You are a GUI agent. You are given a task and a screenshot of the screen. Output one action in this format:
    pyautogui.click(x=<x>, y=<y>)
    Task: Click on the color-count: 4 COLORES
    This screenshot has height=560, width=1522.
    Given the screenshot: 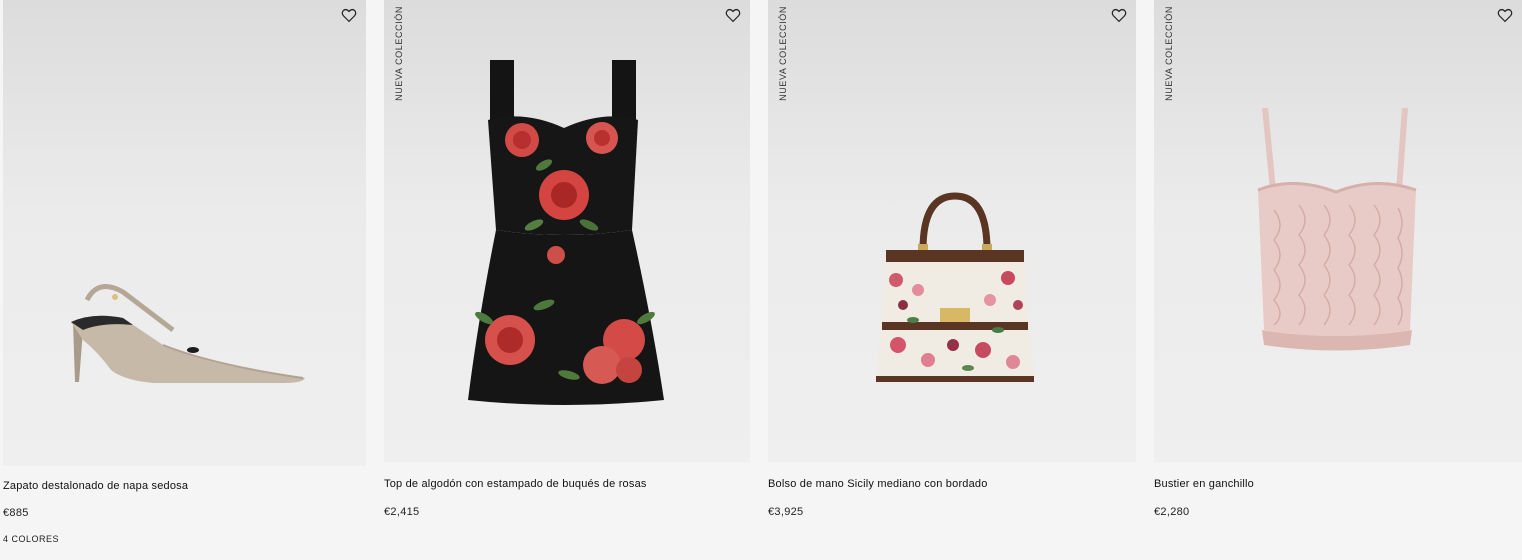 What is the action you would take?
    pyautogui.click(x=31, y=539)
    